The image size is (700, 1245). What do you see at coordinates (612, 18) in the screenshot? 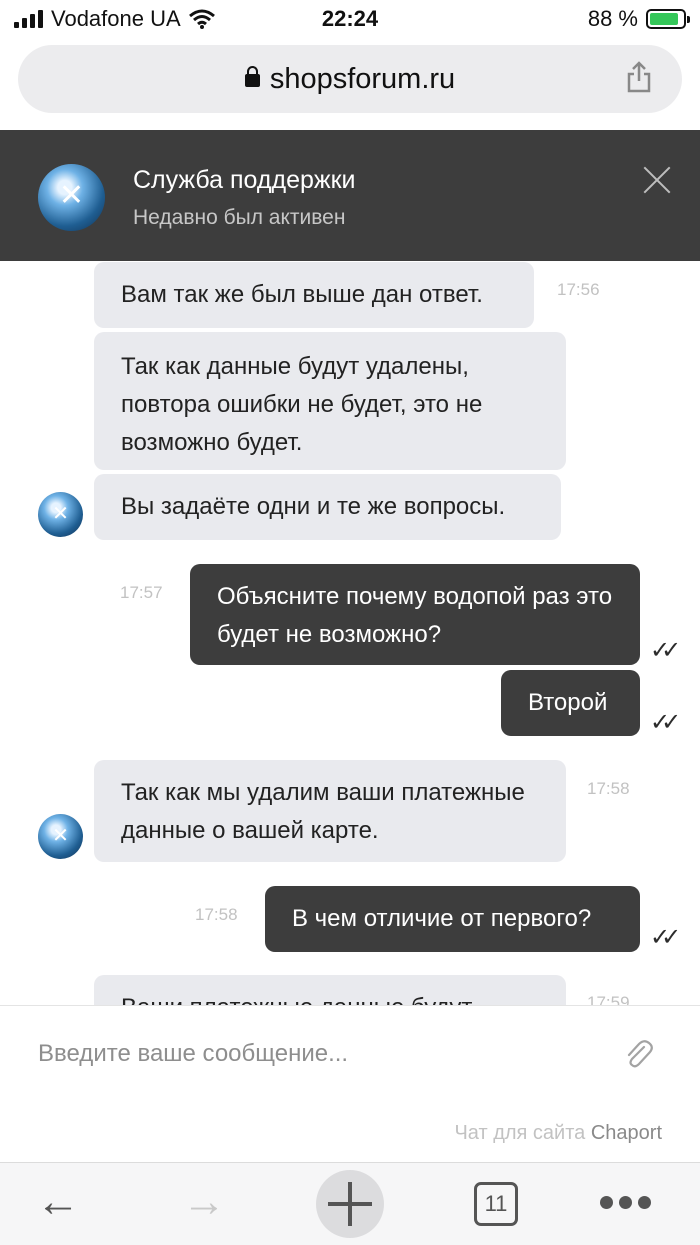
I see `battery-percent: 88 %` at bounding box center [612, 18].